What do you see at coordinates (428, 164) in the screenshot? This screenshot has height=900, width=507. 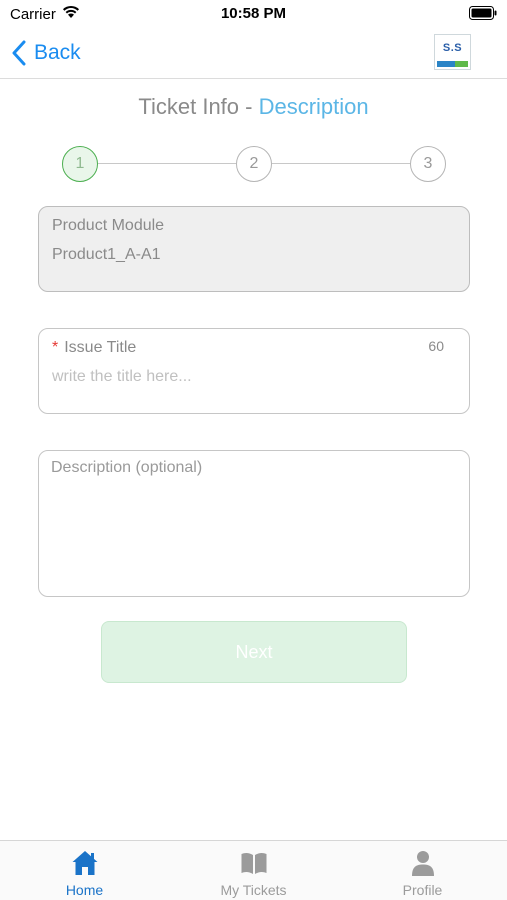 I see `step-3: 3` at bounding box center [428, 164].